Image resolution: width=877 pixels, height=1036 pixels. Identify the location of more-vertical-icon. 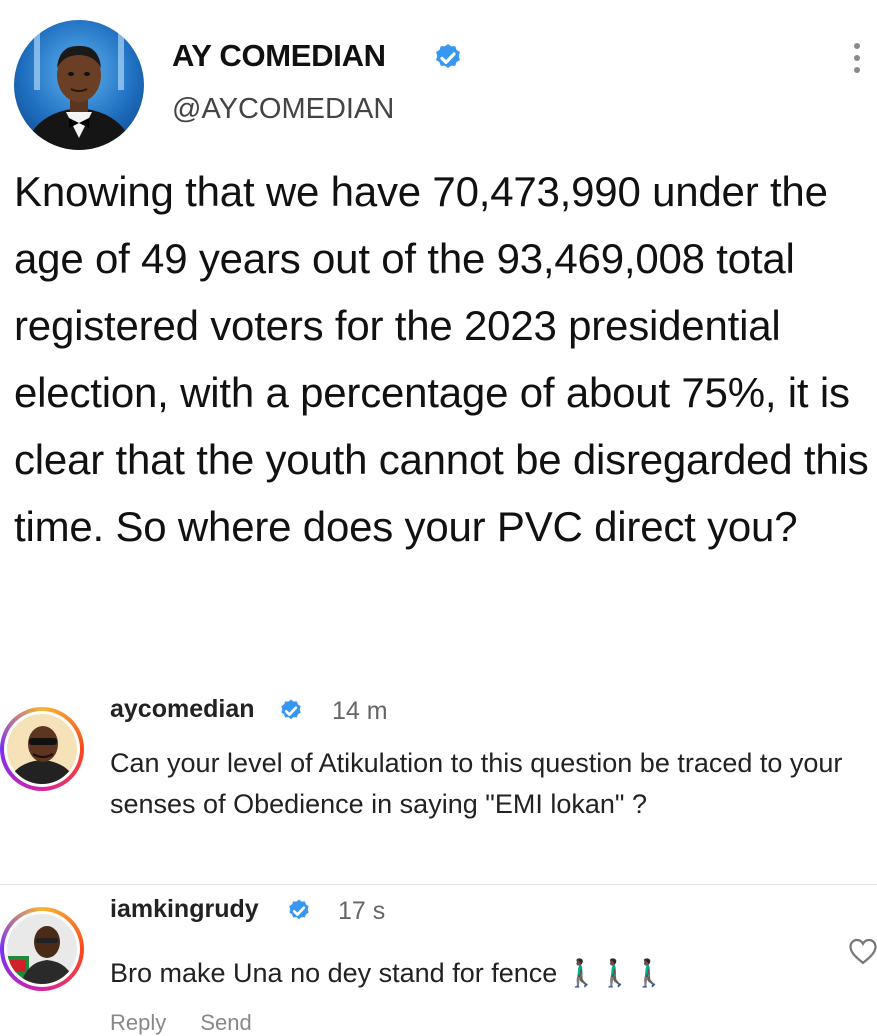
(857, 58).